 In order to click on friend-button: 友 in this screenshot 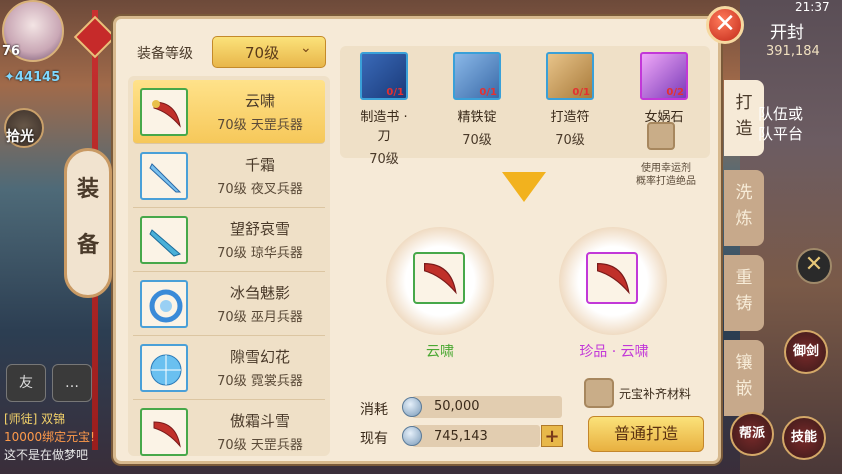, I will do `click(26, 383)`.